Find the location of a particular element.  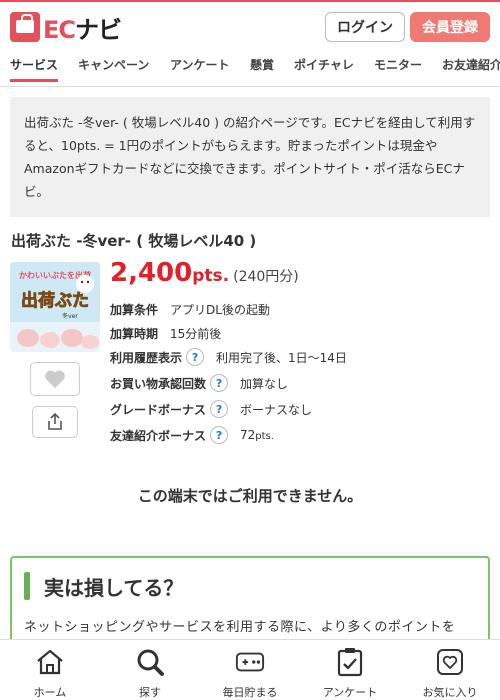

hint-body: ネットショッピングやサービスを利用する際に、より多くのポイントを is located at coordinates (240, 627).